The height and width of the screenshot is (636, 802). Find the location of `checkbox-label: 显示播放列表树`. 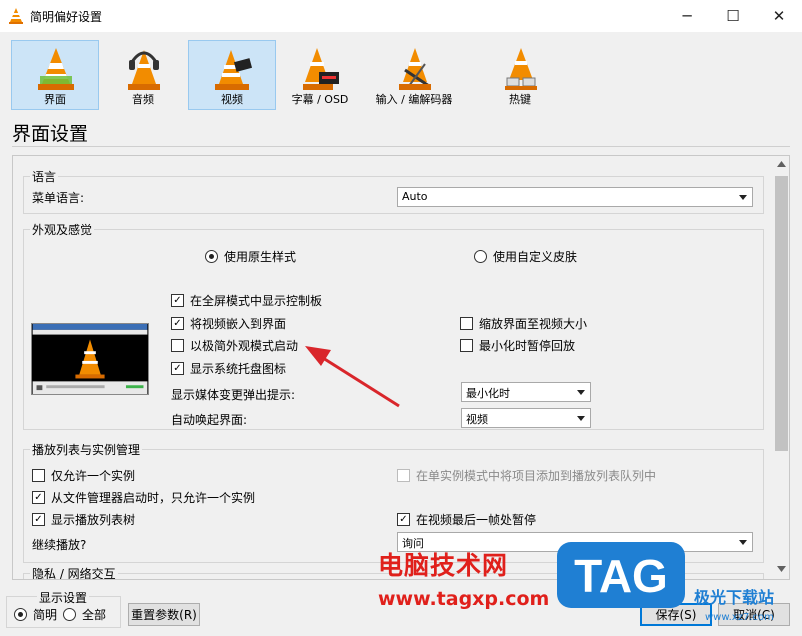

checkbox-label: 显示播放列表树 is located at coordinates (93, 520).